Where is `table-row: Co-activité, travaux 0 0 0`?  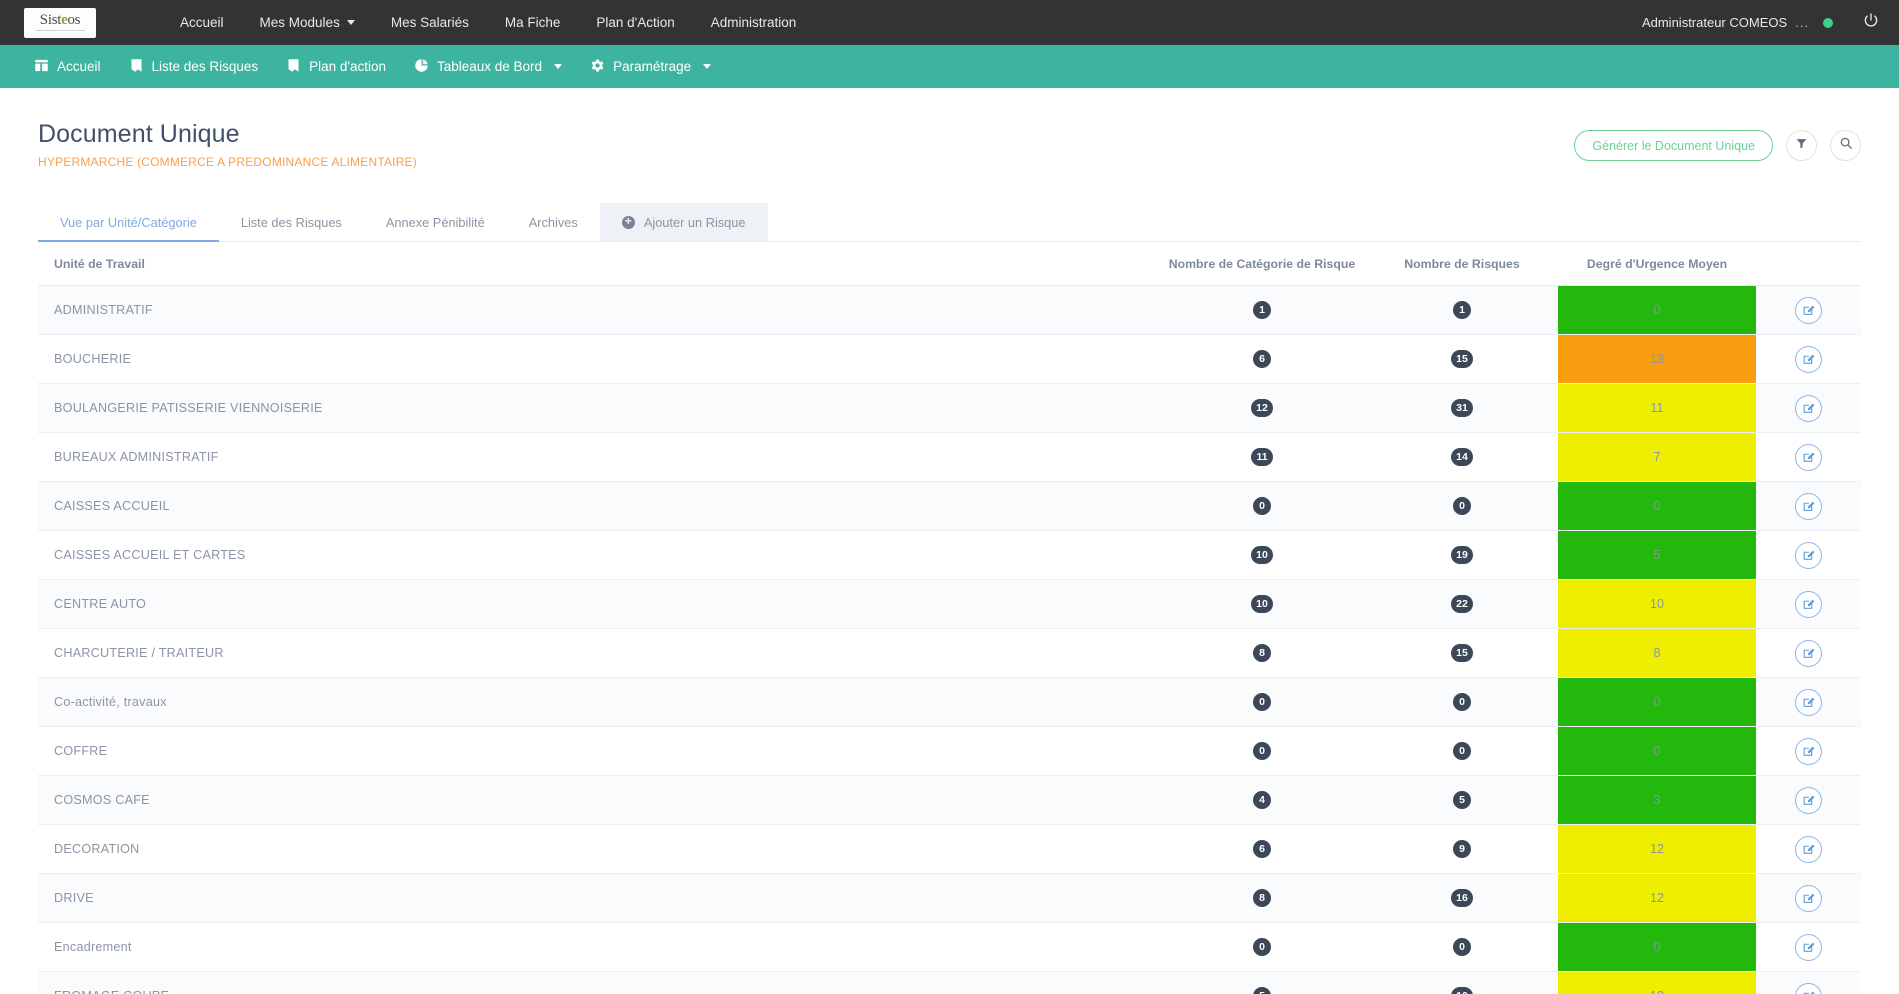
table-row: Co-activité, travaux 0 0 0 is located at coordinates (949, 702).